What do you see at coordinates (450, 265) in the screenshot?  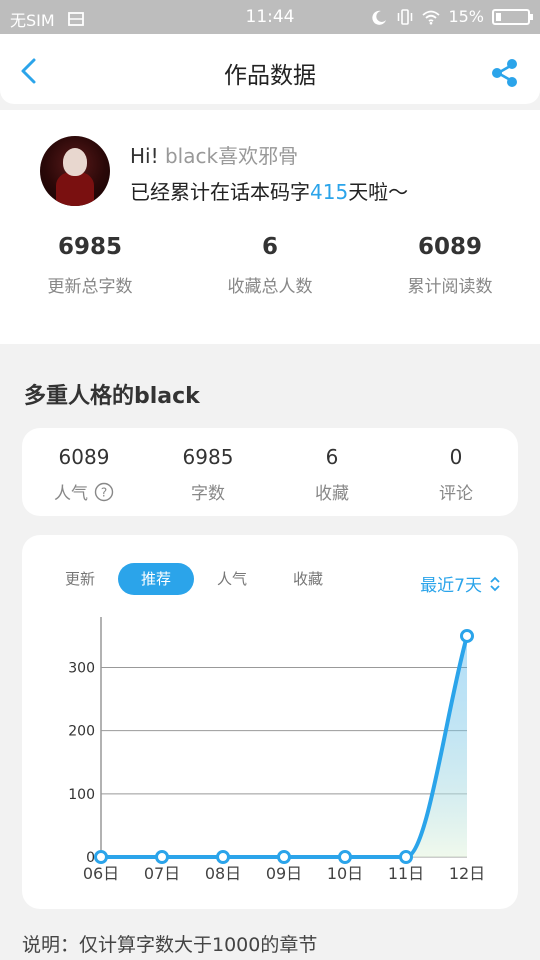 I see `stat-total-reads: 6089 累计阅读数` at bounding box center [450, 265].